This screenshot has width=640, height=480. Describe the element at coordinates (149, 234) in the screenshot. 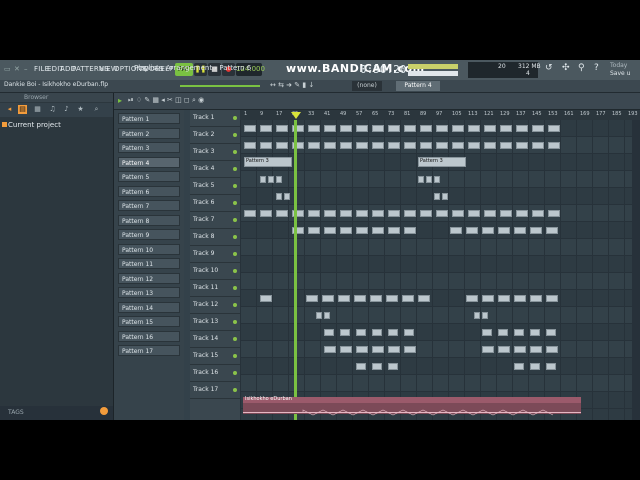

I see `pattern-item: Pattern 9` at that location.